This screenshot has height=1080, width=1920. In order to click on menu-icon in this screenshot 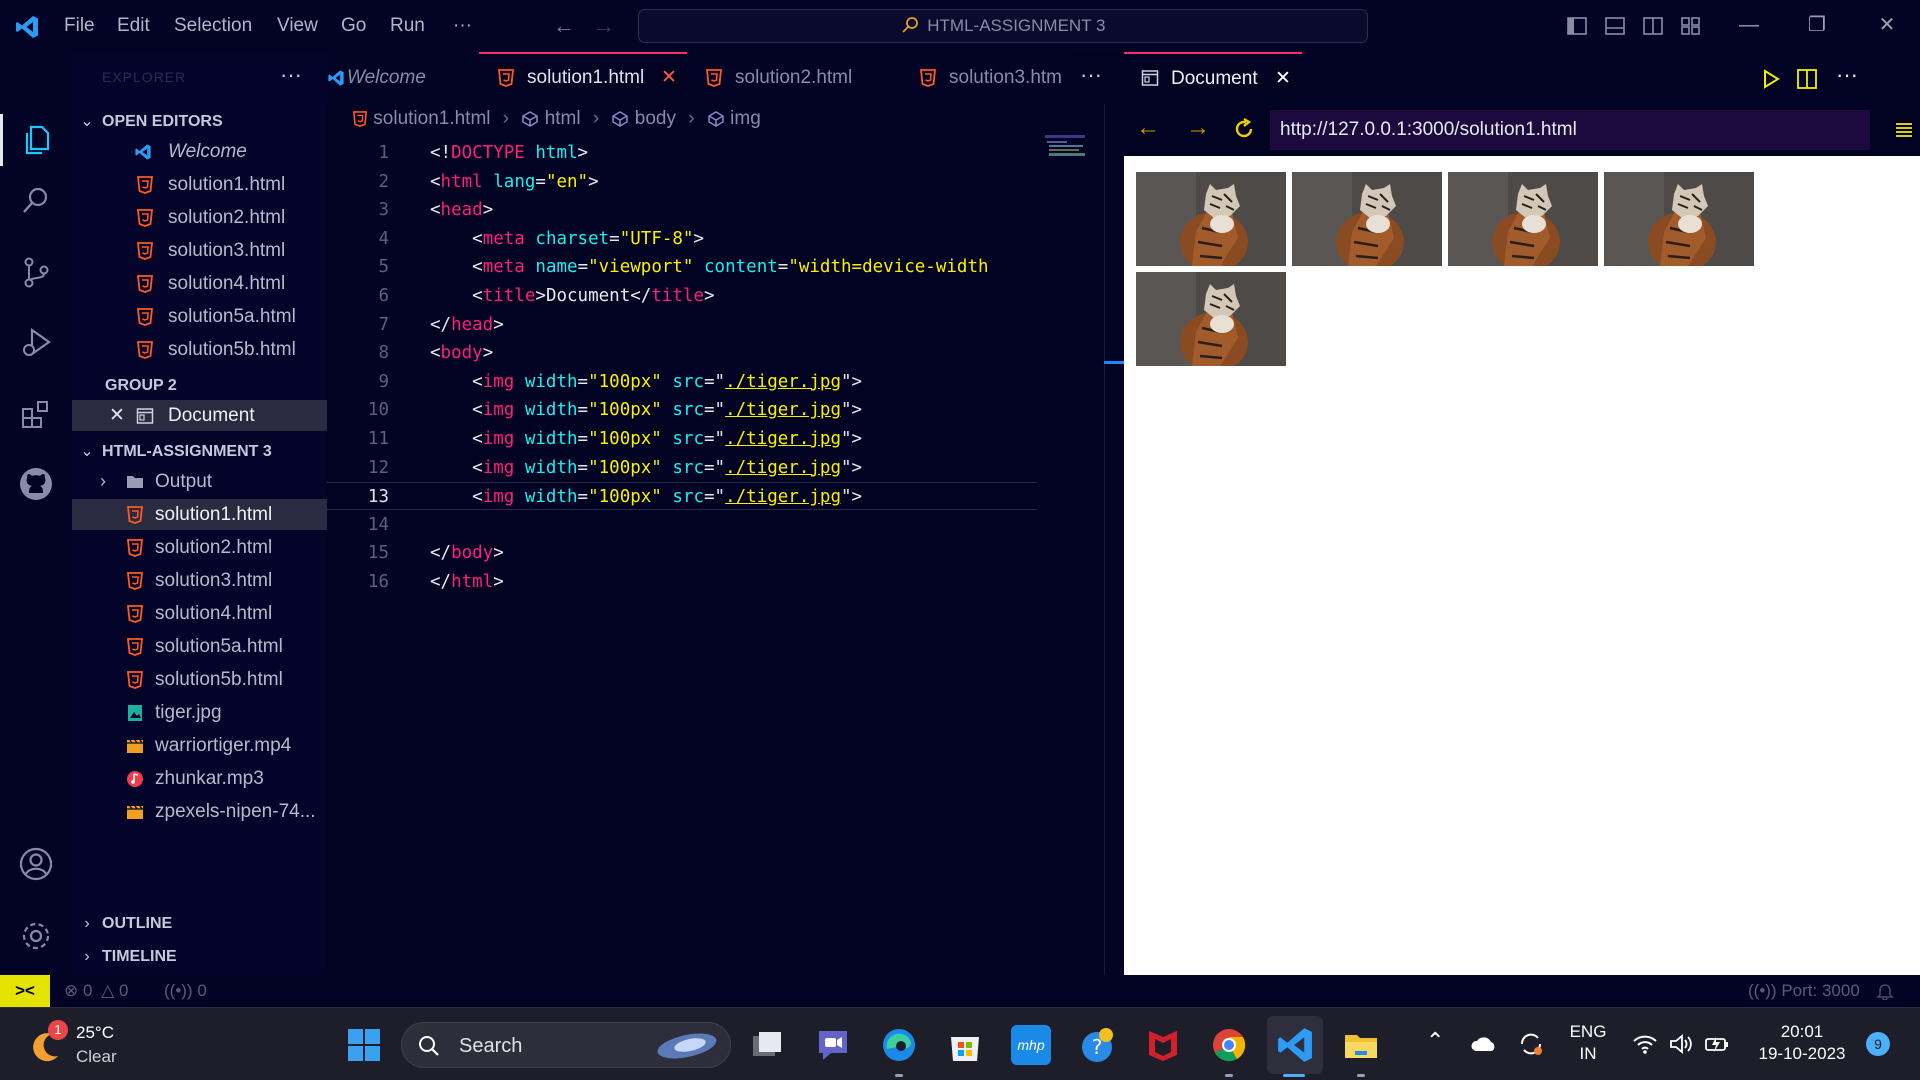, I will do `click(1904, 130)`.